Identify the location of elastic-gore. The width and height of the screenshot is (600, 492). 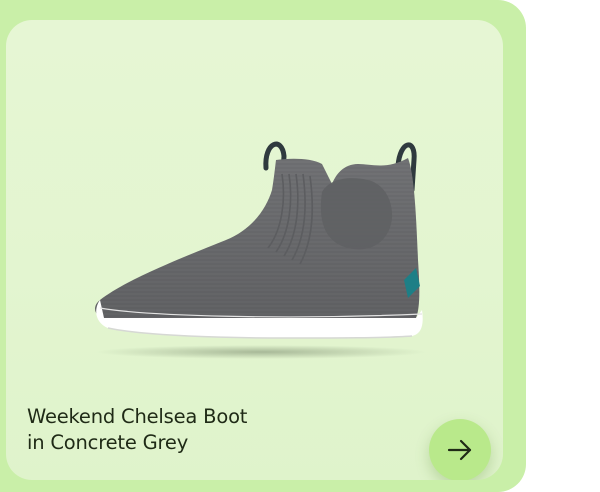
(356, 214).